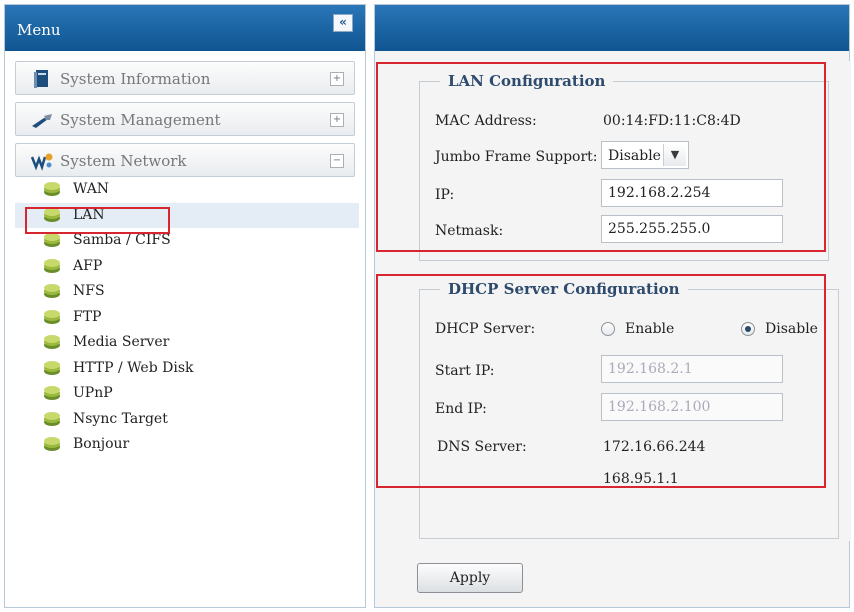  Describe the element at coordinates (88, 265) in the screenshot. I see `sidebar-item-label: AFP` at that location.